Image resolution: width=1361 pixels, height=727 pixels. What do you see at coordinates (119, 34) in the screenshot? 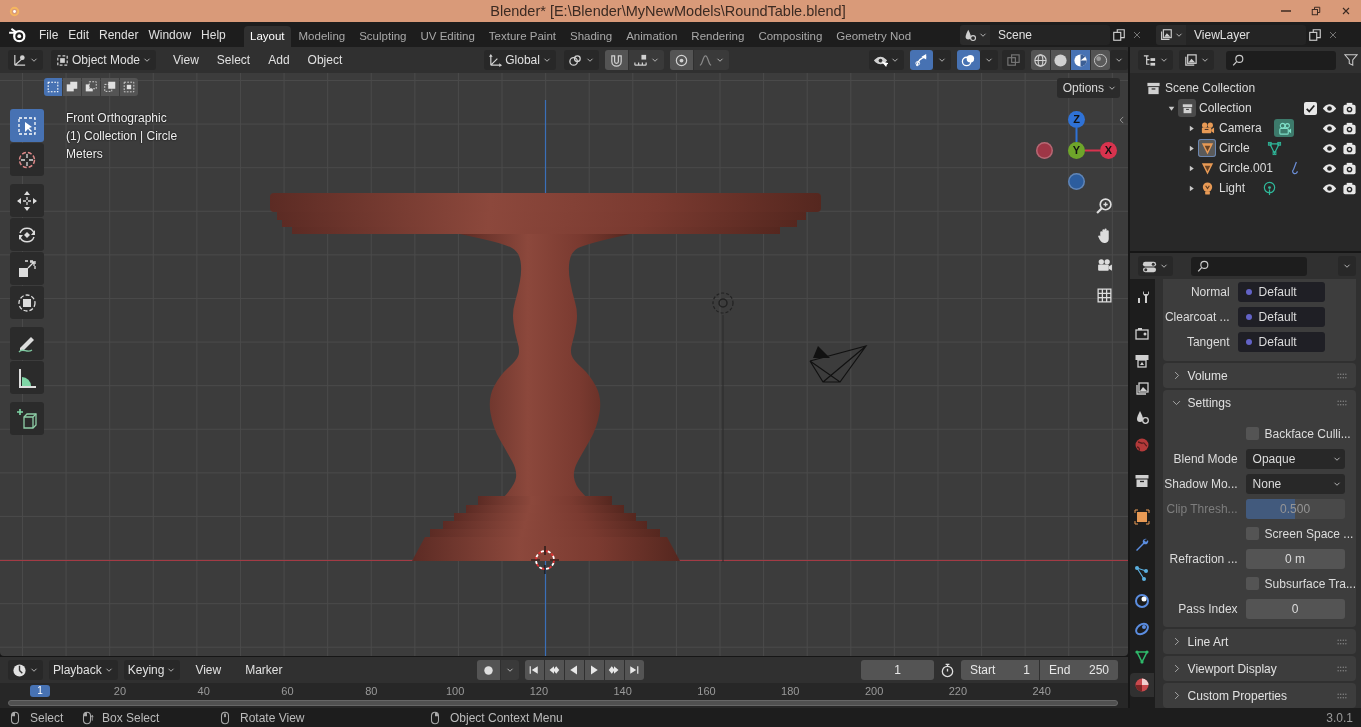
I see `menu-item: Render` at bounding box center [119, 34].